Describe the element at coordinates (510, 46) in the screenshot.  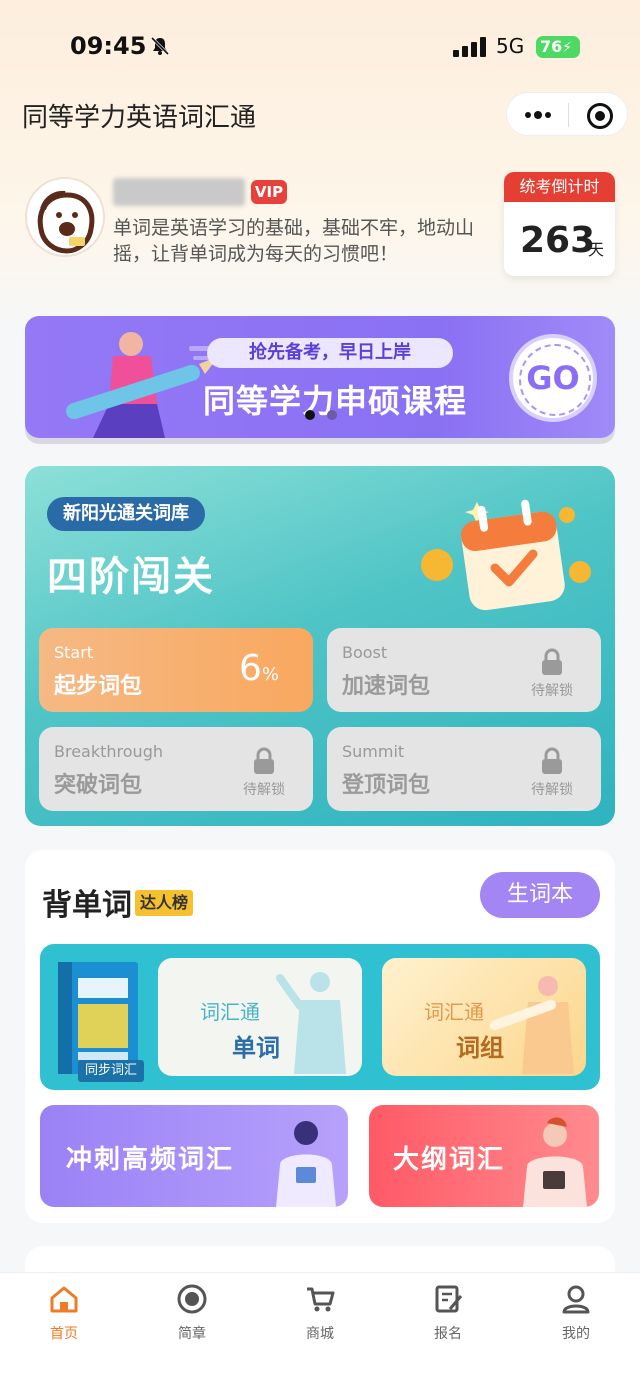
I see `network-label: 5G` at that location.